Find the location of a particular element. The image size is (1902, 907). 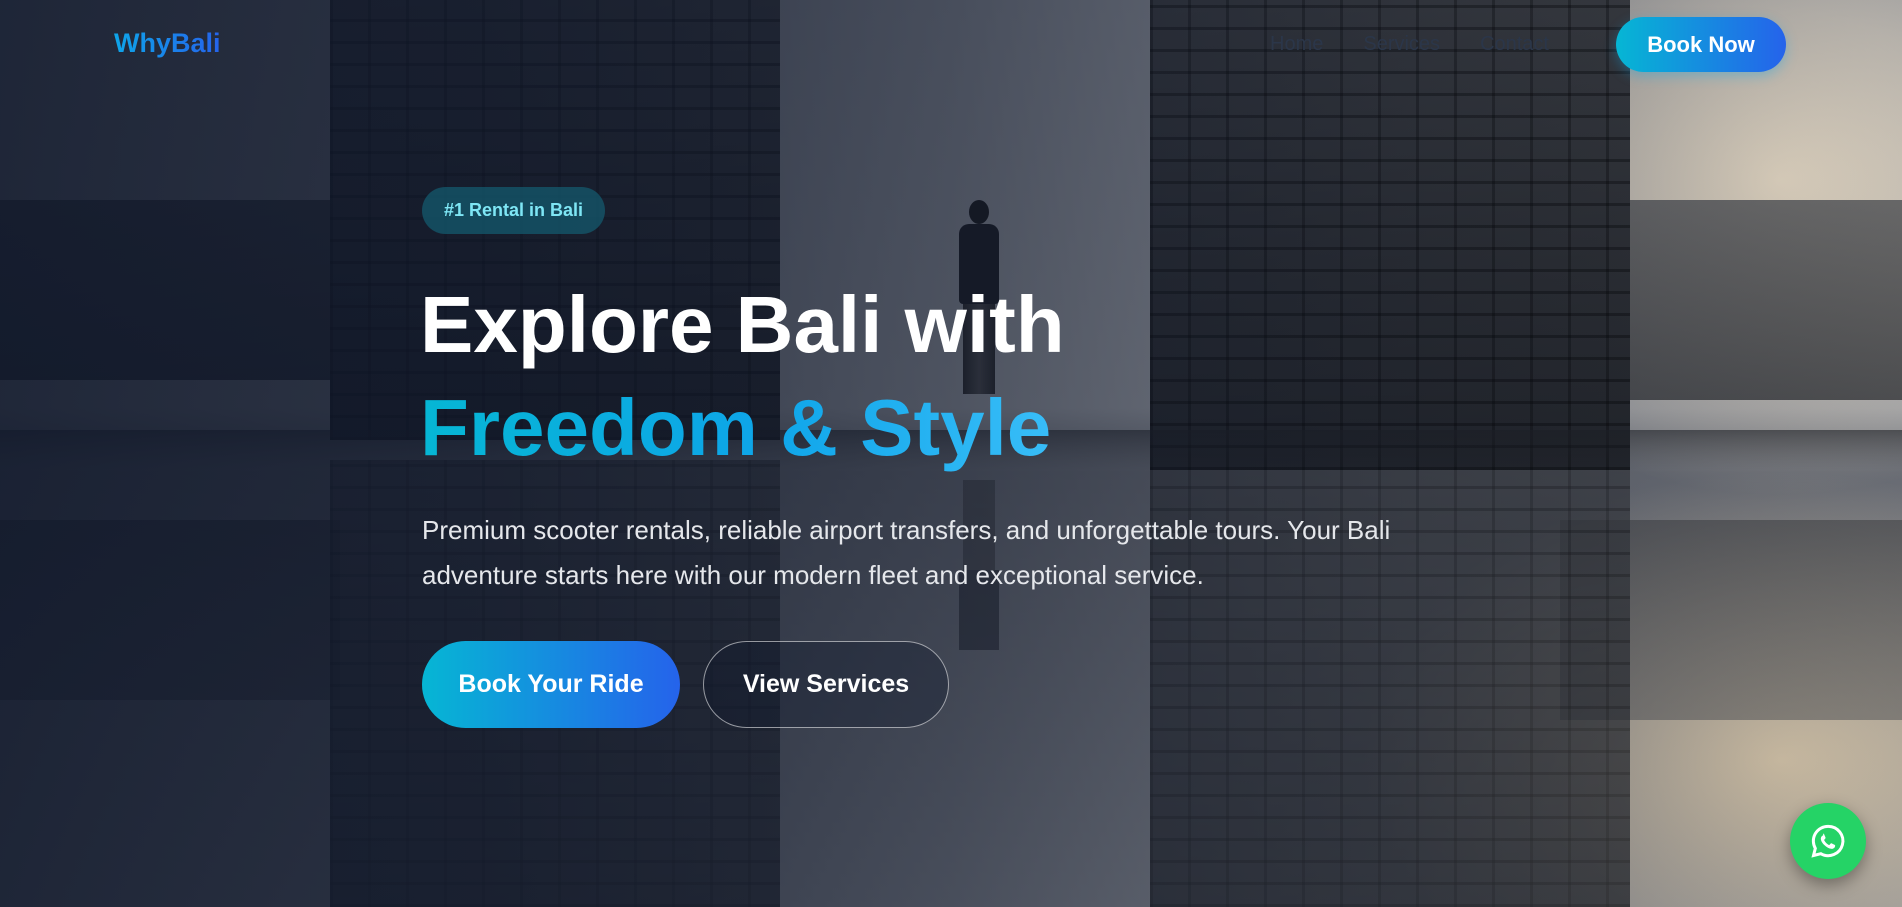

top-nav: WhyBali Home Services Contact Book Now is located at coordinates (951, 45).